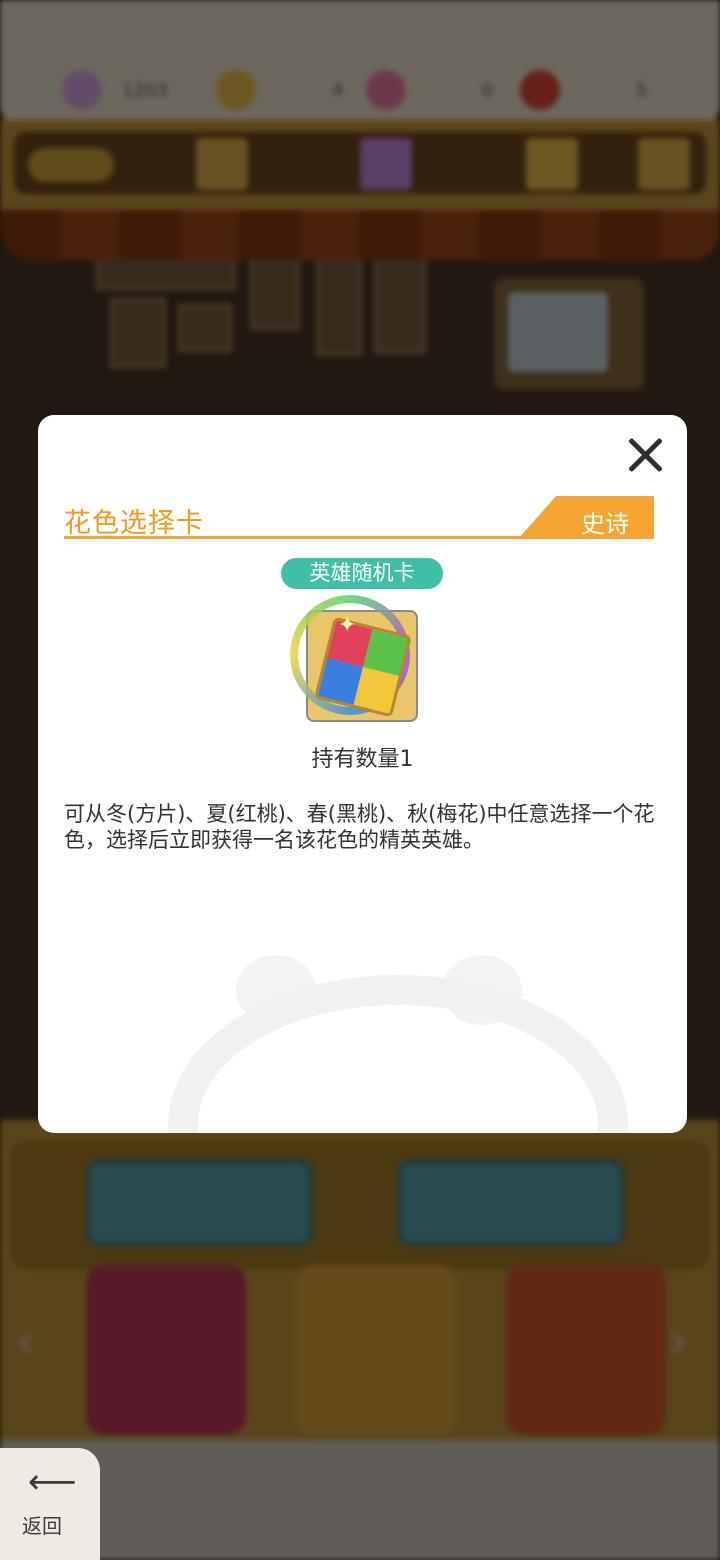 The height and width of the screenshot is (1560, 720). What do you see at coordinates (376, 690) in the screenshot?
I see `spade-suit-quadrant` at bounding box center [376, 690].